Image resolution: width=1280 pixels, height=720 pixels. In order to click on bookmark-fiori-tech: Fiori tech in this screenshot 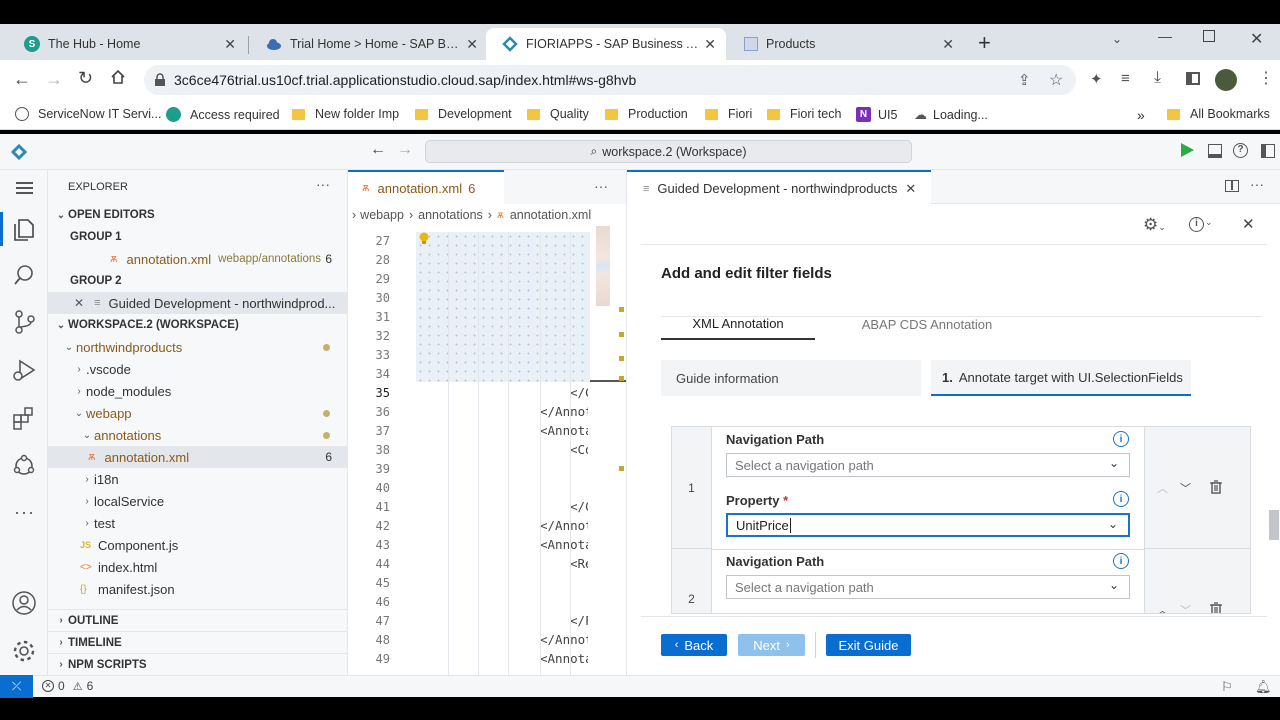, I will do `click(804, 114)`.